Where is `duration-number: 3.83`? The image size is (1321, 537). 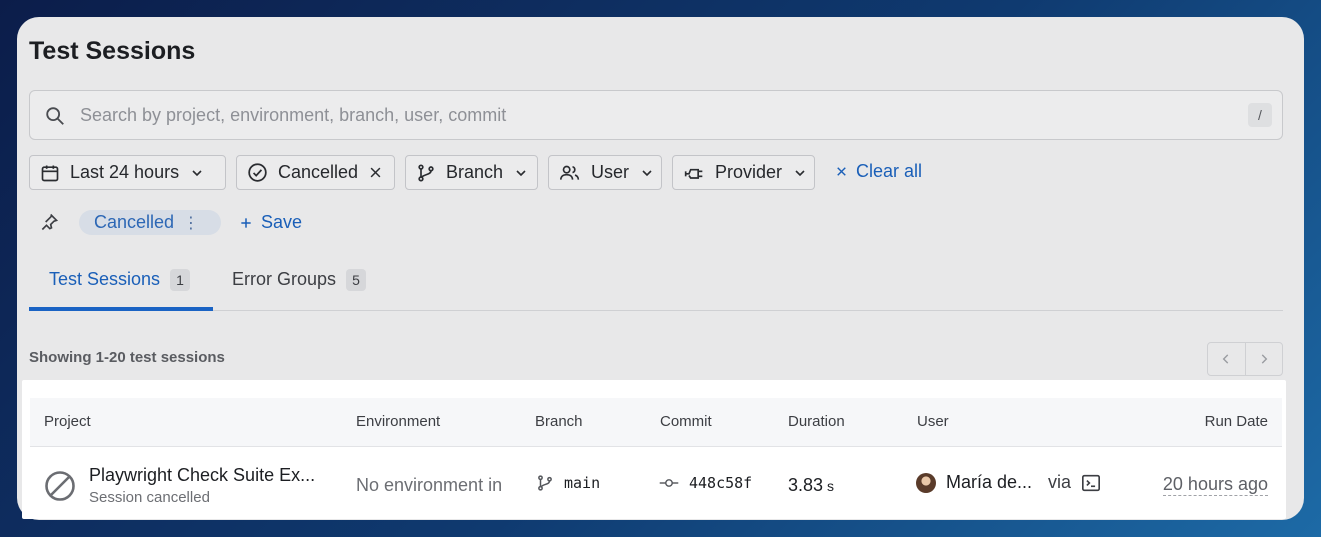 duration-number: 3.83 is located at coordinates (806, 485).